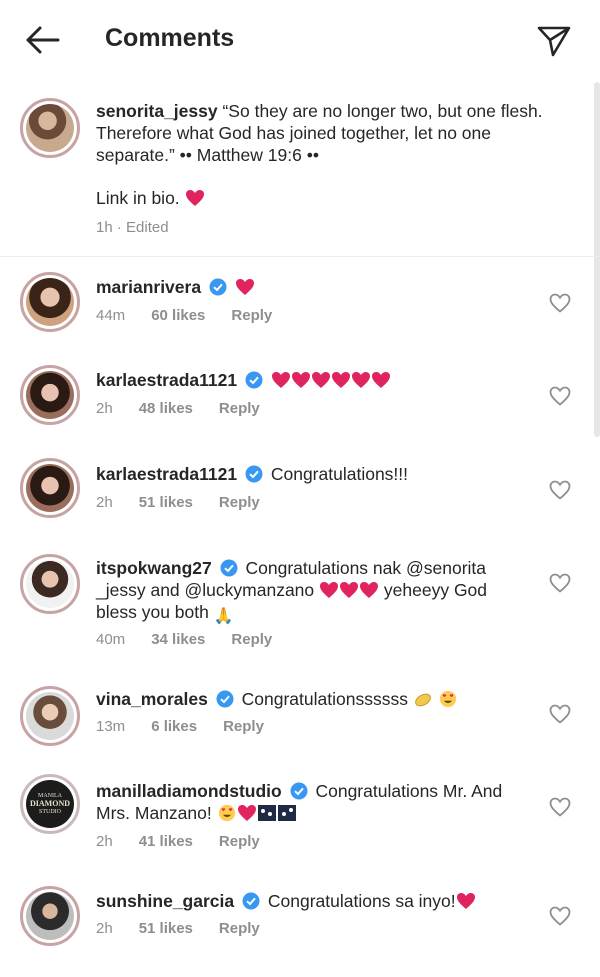 The height and width of the screenshot is (977, 600). Describe the element at coordinates (597, 259) in the screenshot. I see `scrollbar` at that location.